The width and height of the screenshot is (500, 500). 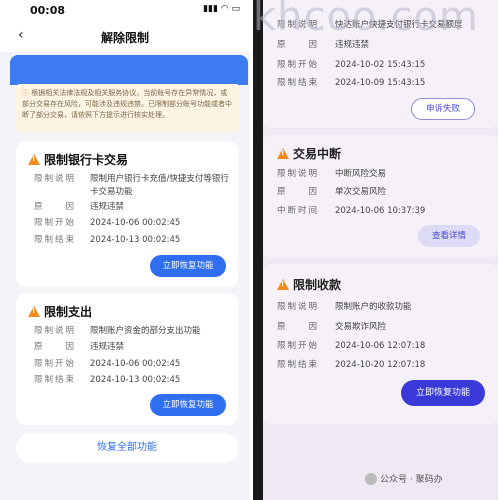 What do you see at coordinates (221, 9) in the screenshot?
I see `status-icons: ▮▮▮ ◠ ▭` at bounding box center [221, 9].